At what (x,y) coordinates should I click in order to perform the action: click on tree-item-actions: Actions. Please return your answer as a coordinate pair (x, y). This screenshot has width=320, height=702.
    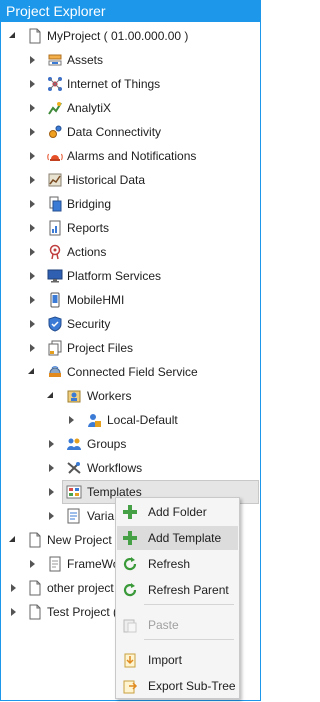
    Looking at the image, I should click on (130, 252).